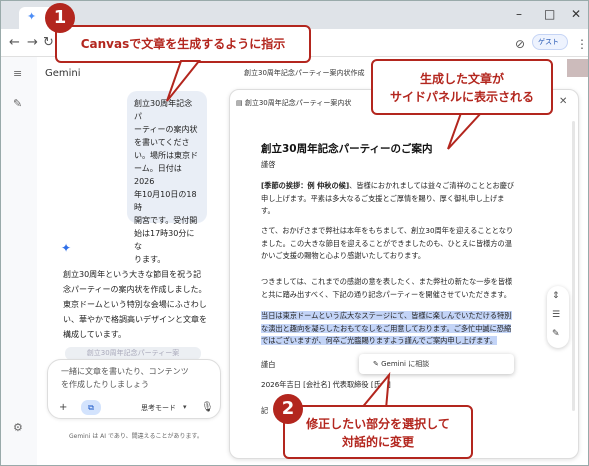 The height and width of the screenshot is (466, 589). Describe the element at coordinates (465, 131) in the screenshot. I see `callout-2-pointer` at that location.